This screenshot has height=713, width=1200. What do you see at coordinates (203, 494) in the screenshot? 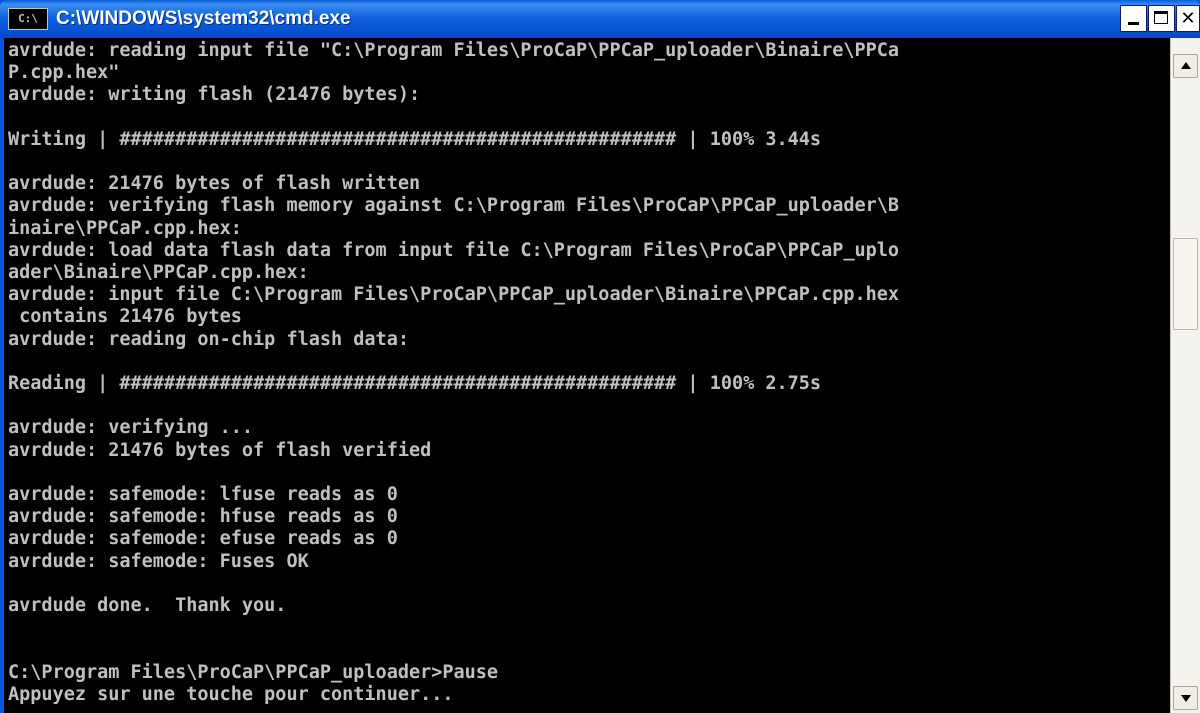
I see `console-line: avrdude: safemode: lfuse reads as 0` at bounding box center [203, 494].